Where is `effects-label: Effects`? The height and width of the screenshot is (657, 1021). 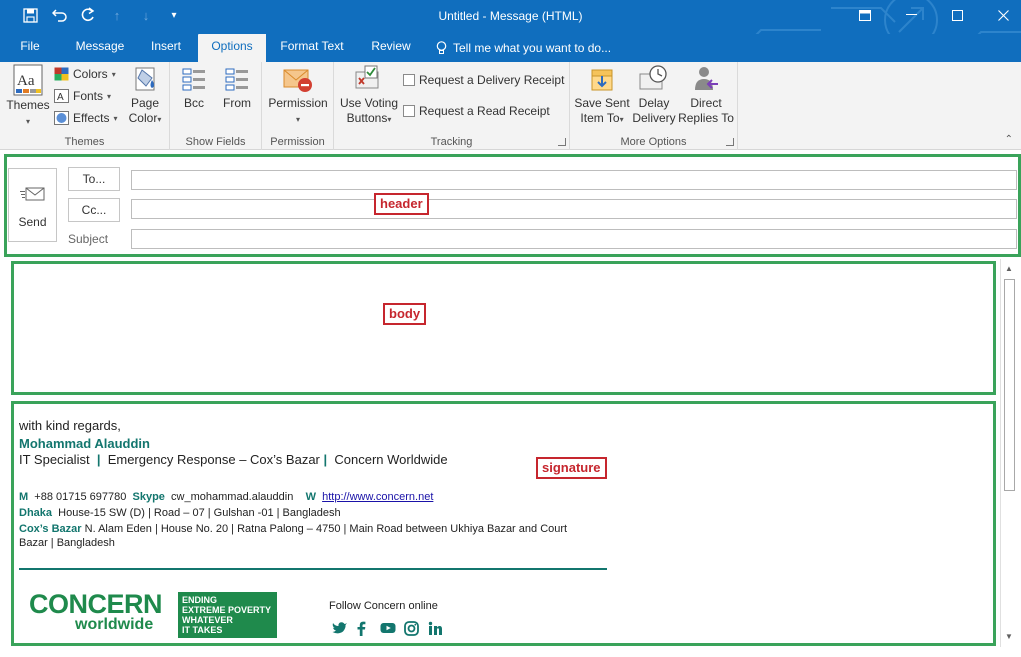
effects-label: Effects is located at coordinates (91, 118).